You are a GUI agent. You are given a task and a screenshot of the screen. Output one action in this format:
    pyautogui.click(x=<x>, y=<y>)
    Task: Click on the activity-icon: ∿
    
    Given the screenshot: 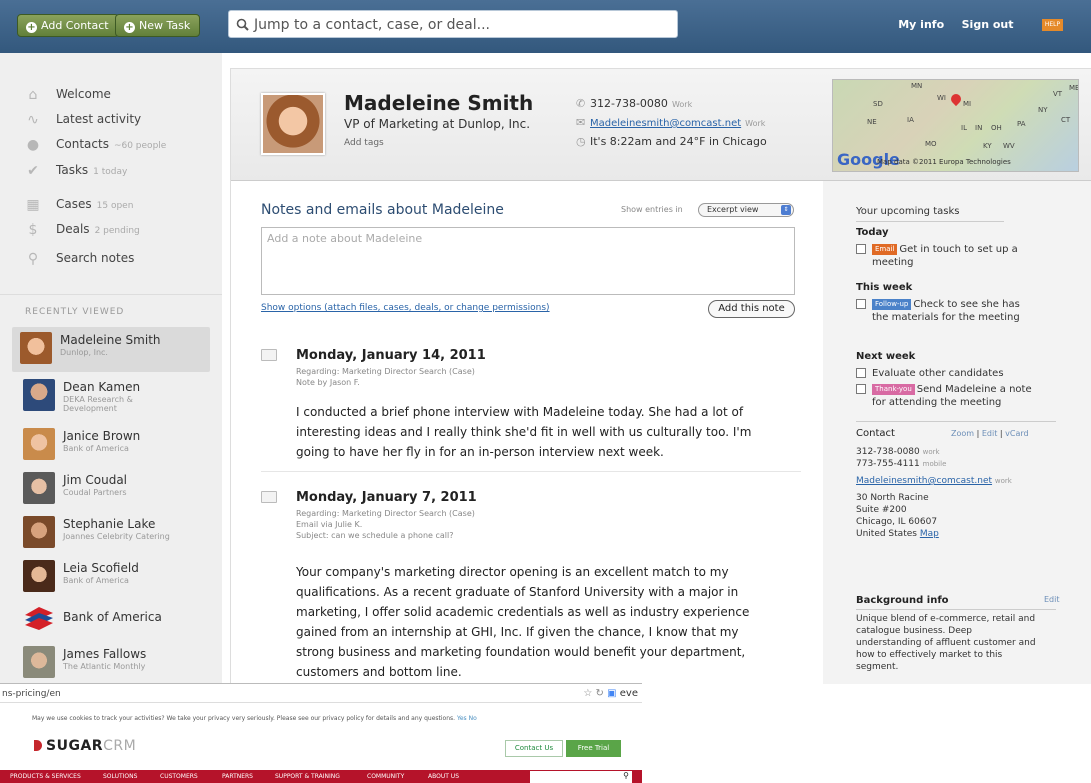 What is the action you would take?
    pyautogui.click(x=33, y=120)
    